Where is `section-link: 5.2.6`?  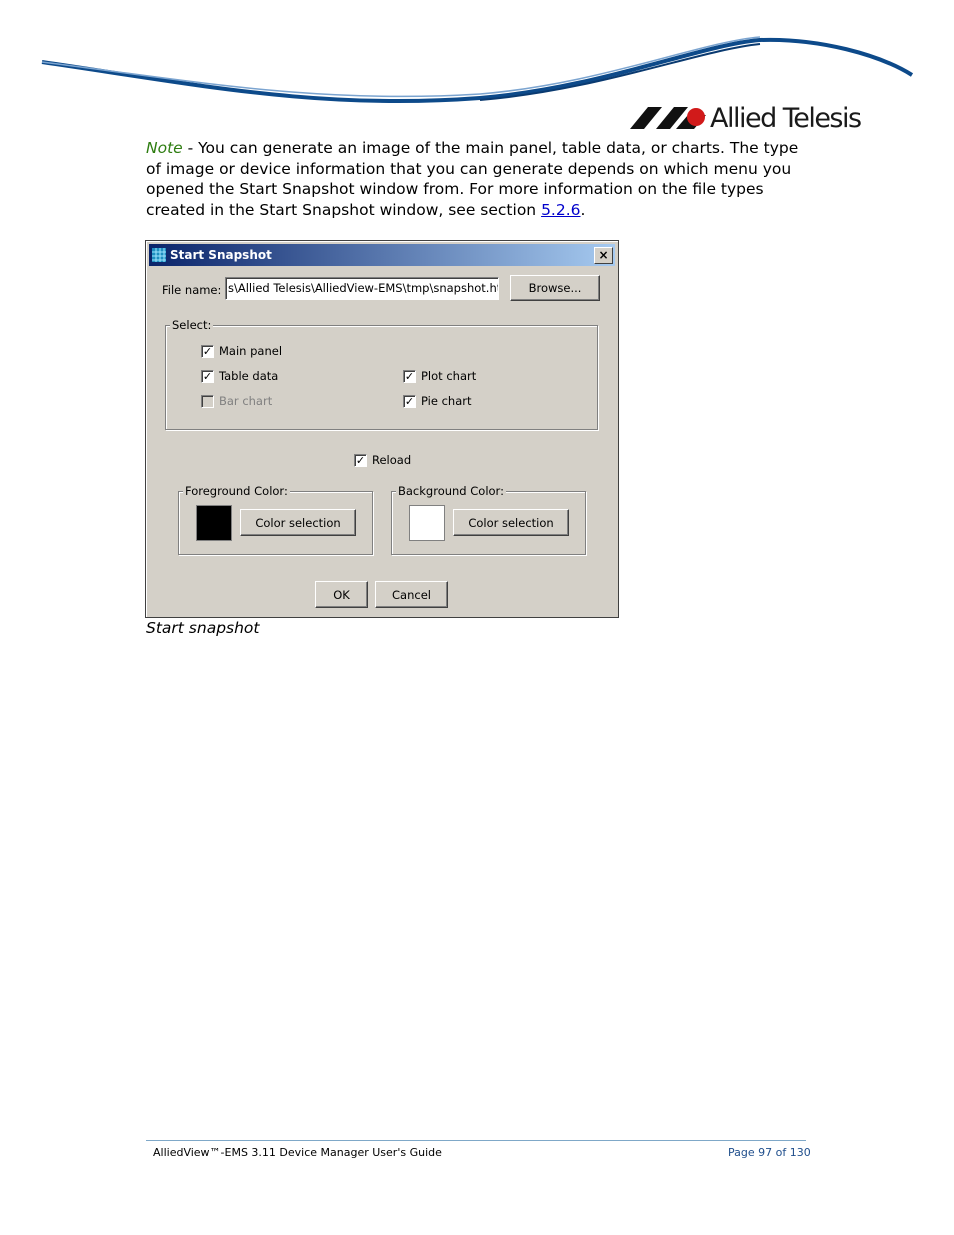 section-link: 5.2.6 is located at coordinates (560, 210).